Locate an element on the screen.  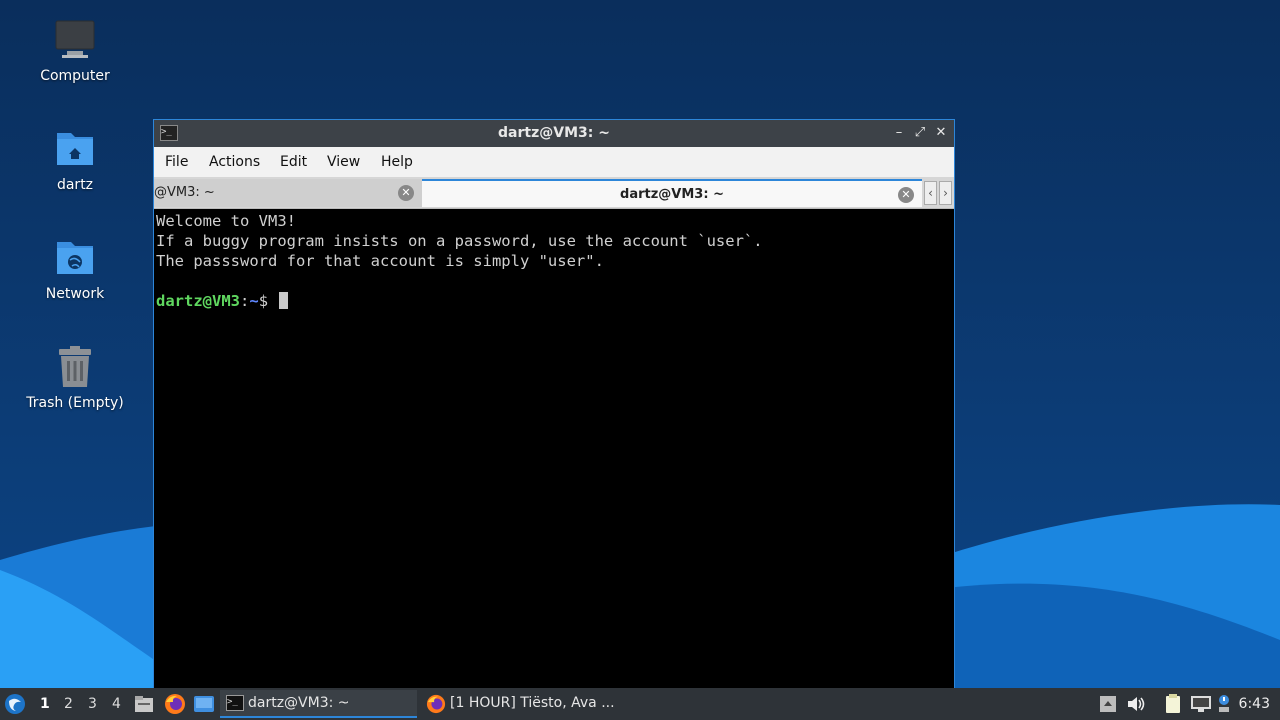
desktop-icon-label: Computer is located at coordinates (75, 76).